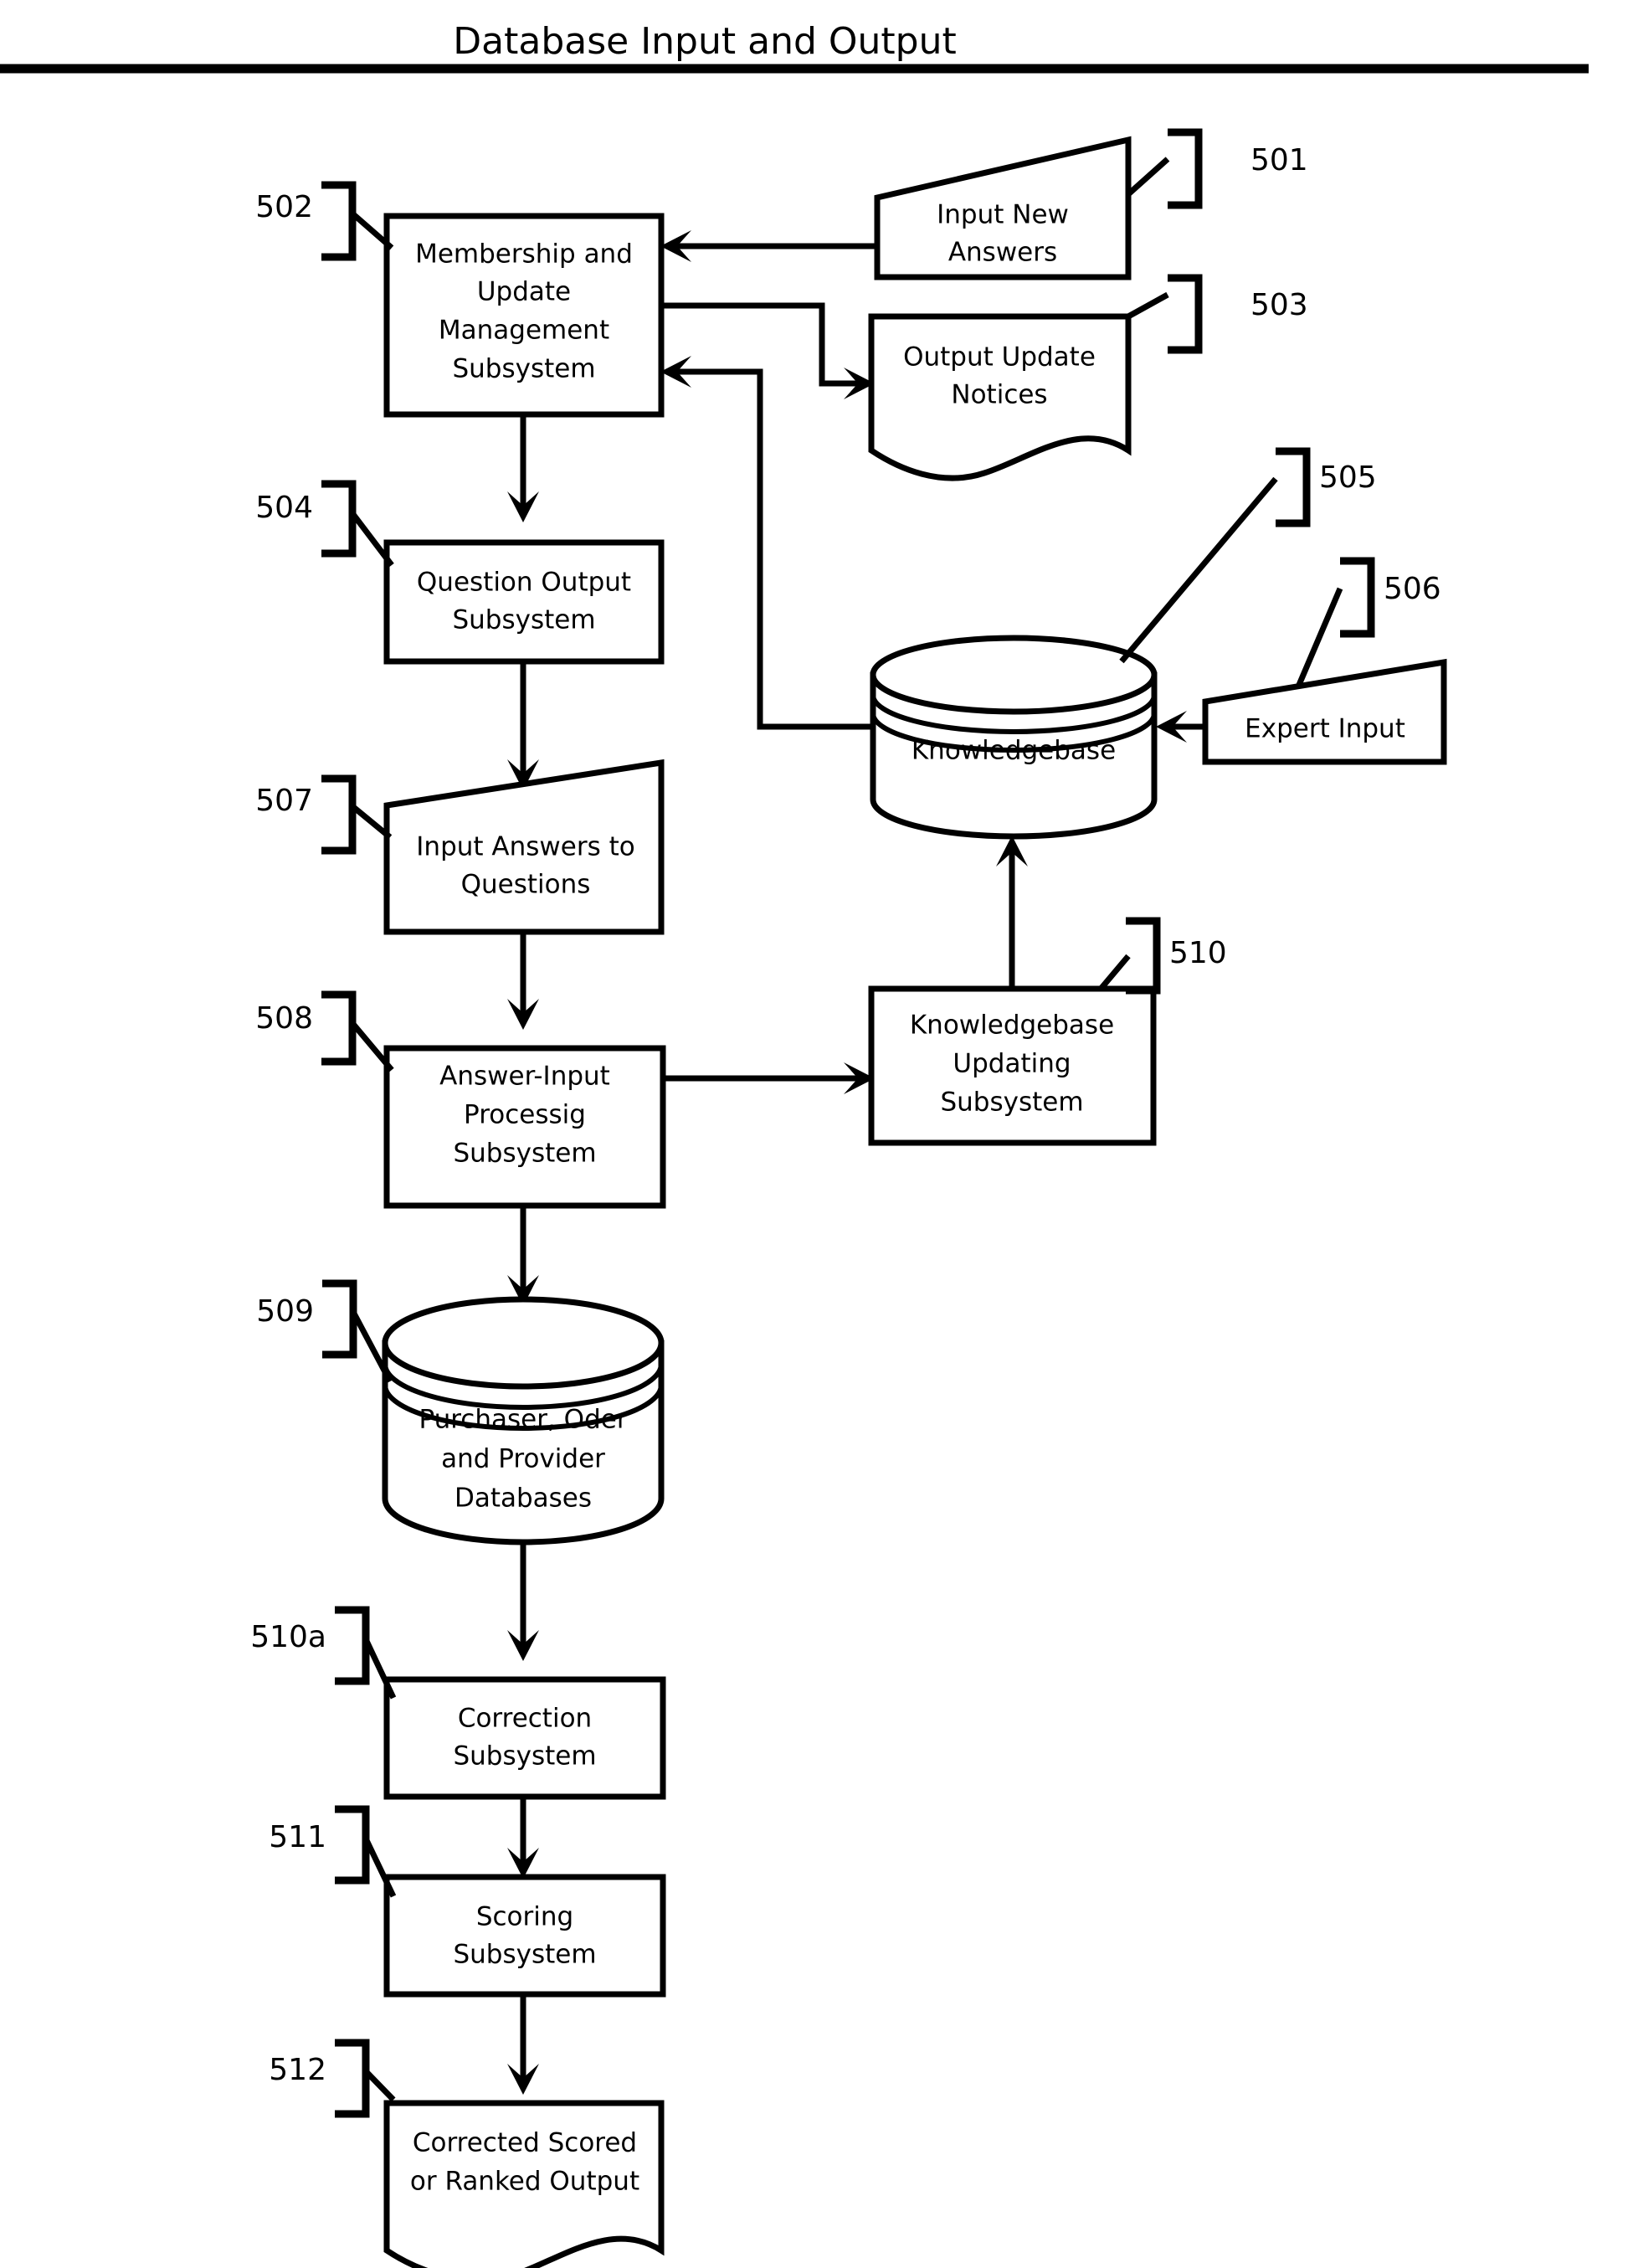 This screenshot has width=1633, height=2268. Describe the element at coordinates (524, 1917) in the screenshot. I see `scoring-label-line-1: Scoring` at that location.